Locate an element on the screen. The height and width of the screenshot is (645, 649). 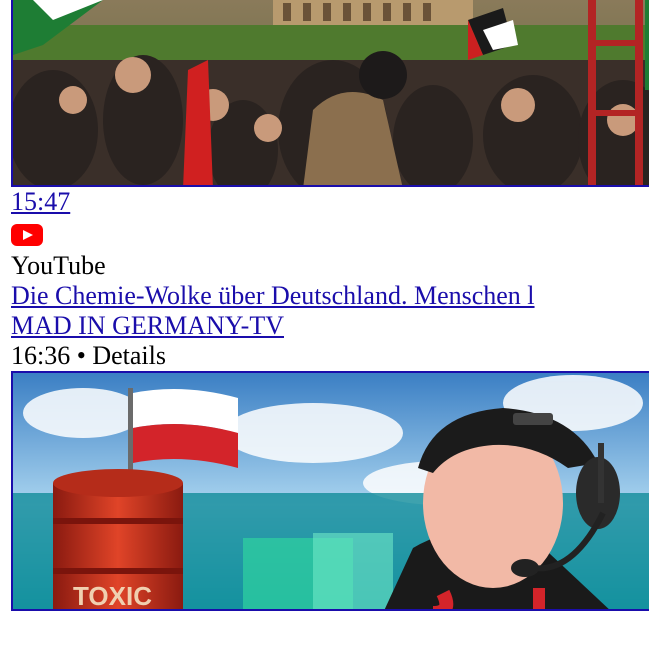
video-duration-link: 15:47 is located at coordinates (330, 202).